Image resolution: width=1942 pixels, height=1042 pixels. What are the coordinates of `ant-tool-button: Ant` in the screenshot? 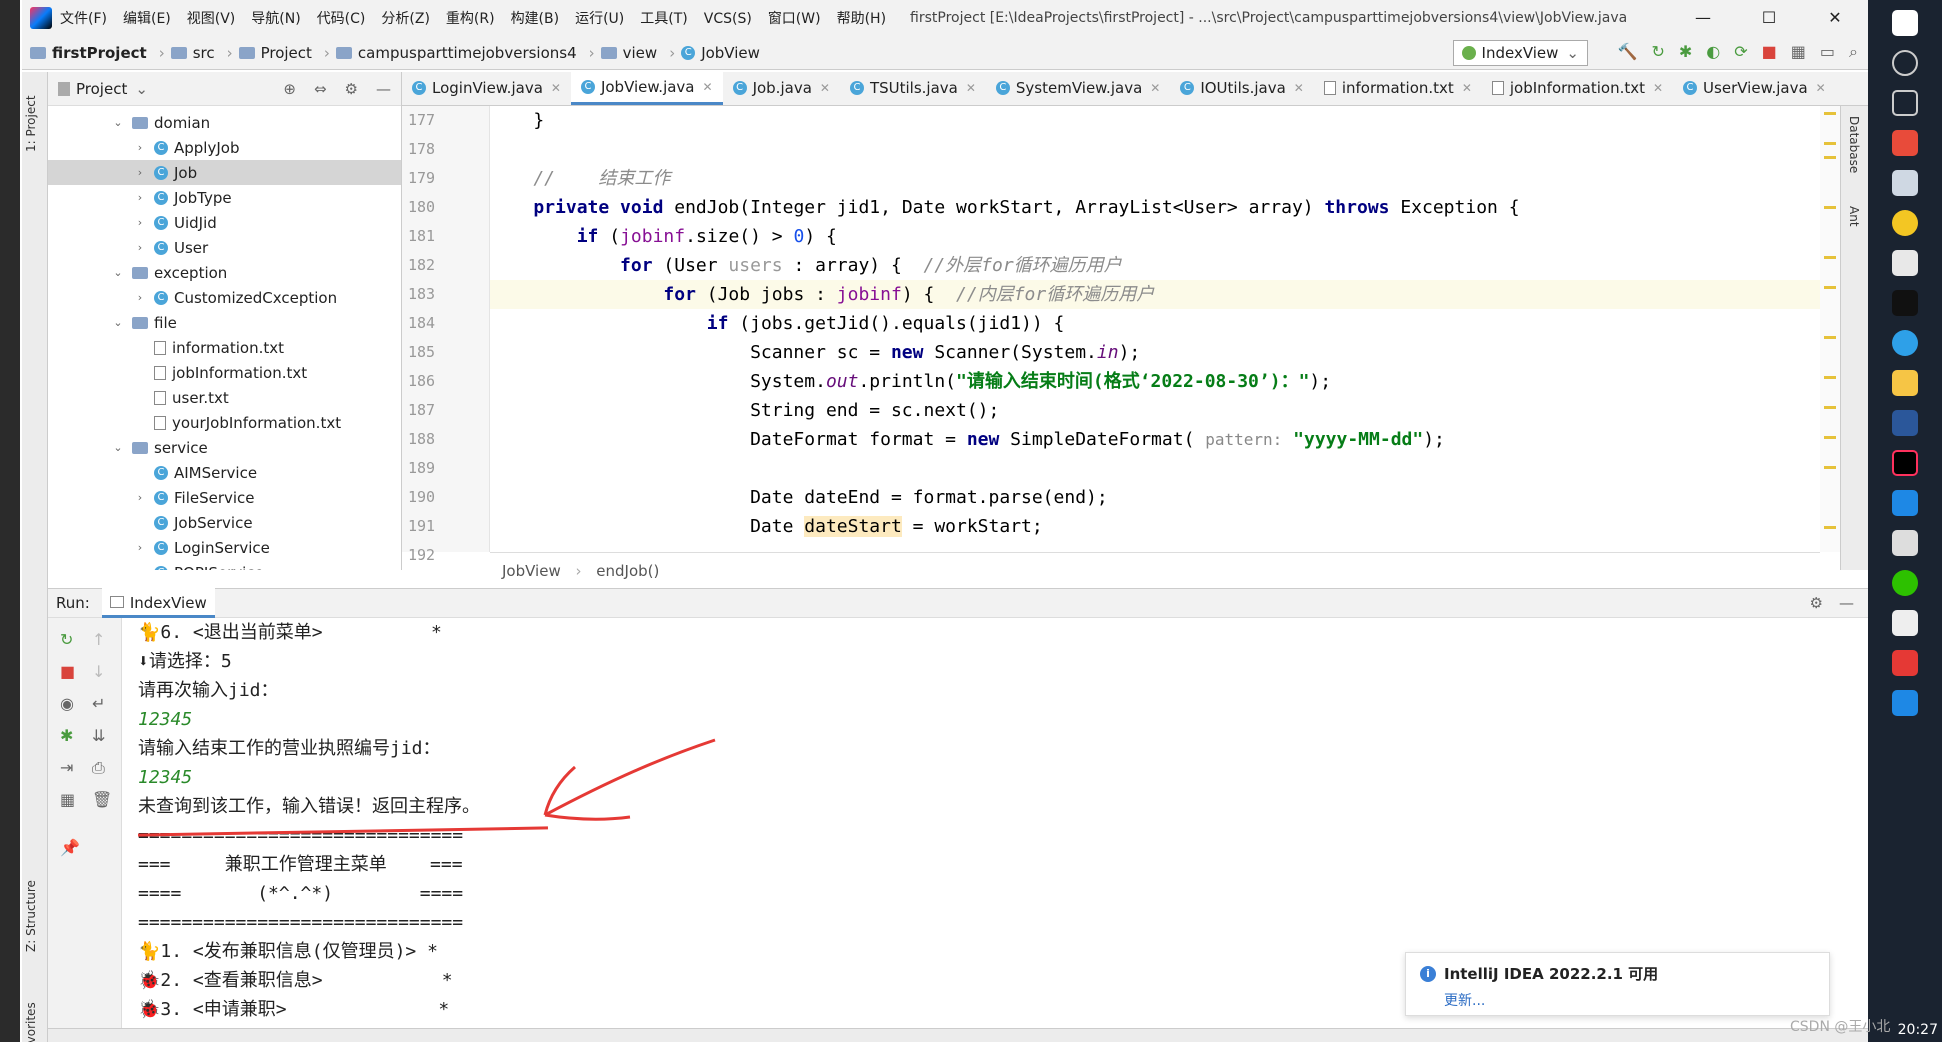 It's located at (1854, 216).